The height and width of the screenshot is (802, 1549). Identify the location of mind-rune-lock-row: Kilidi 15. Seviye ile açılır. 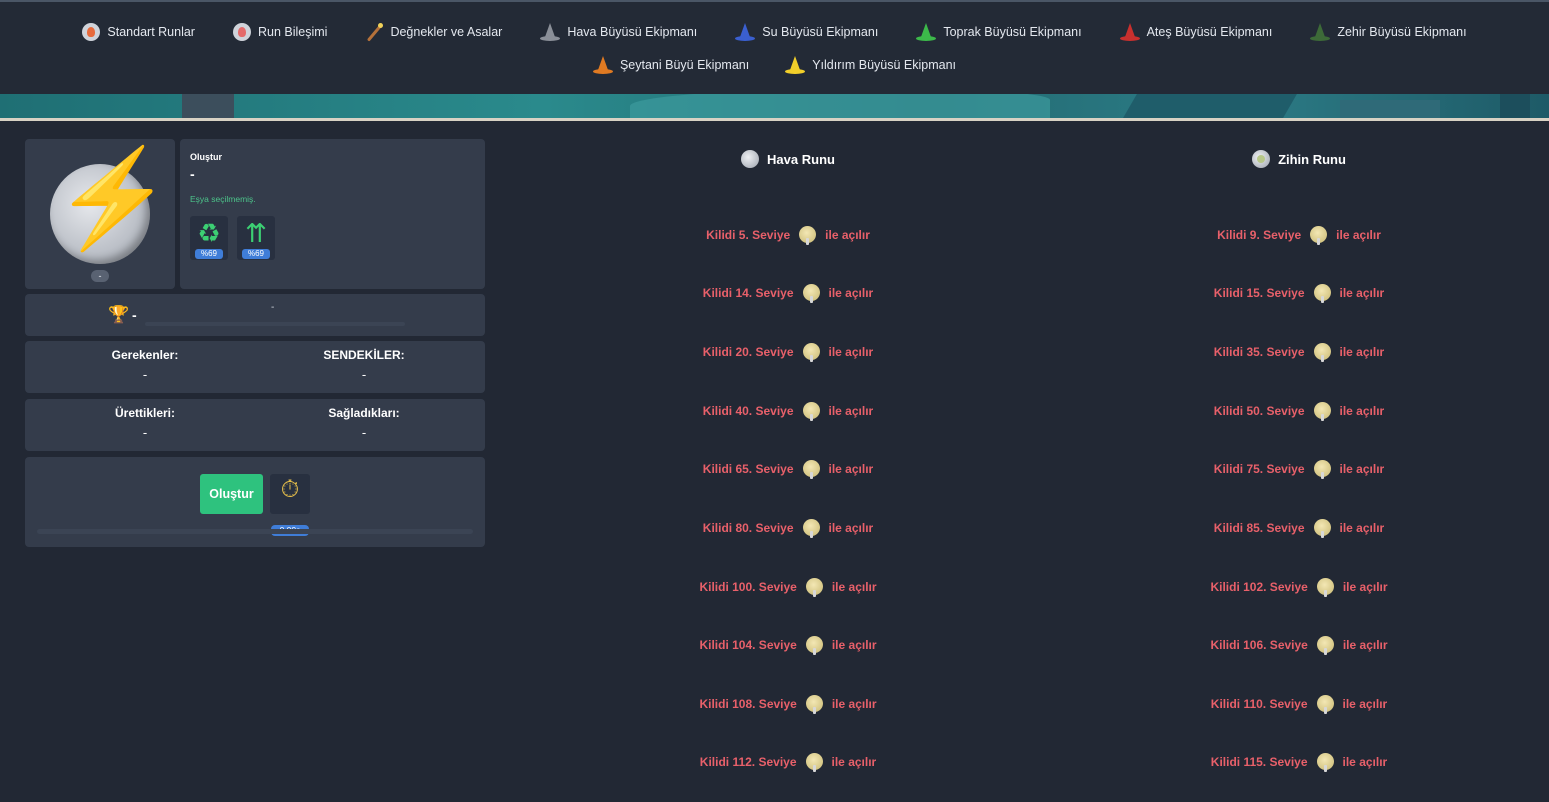
(1299, 293).